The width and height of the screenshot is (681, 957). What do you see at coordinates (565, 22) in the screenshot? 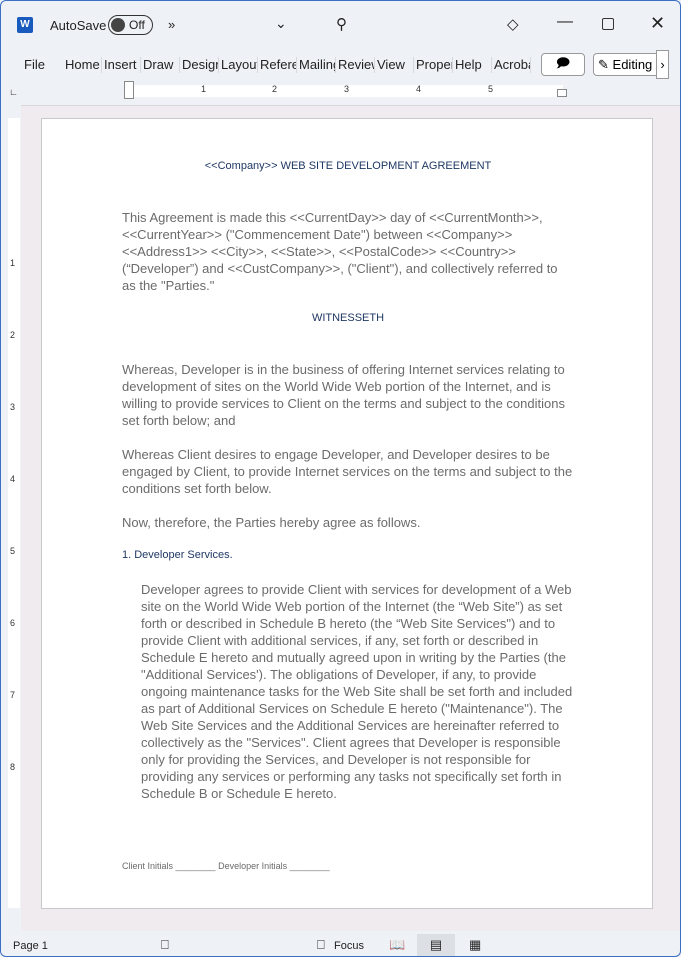
I see `minimize-button: —` at bounding box center [565, 22].